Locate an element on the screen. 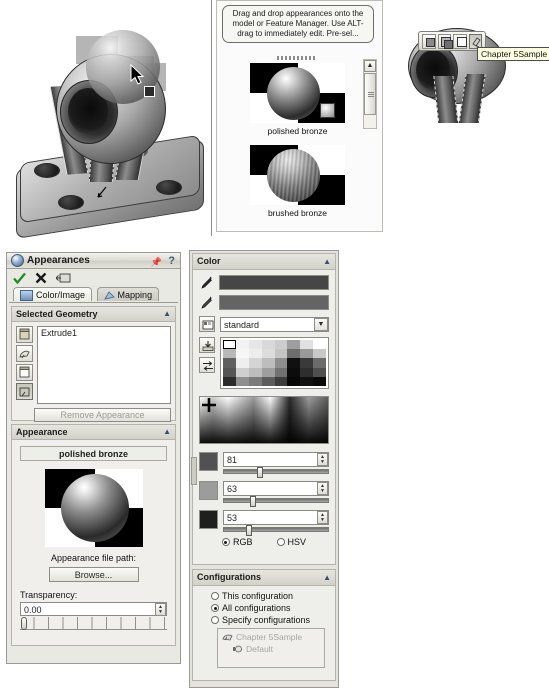 This screenshot has width=549, height=689. palette-select-dropdown-arrow: ▼ is located at coordinates (321, 324).